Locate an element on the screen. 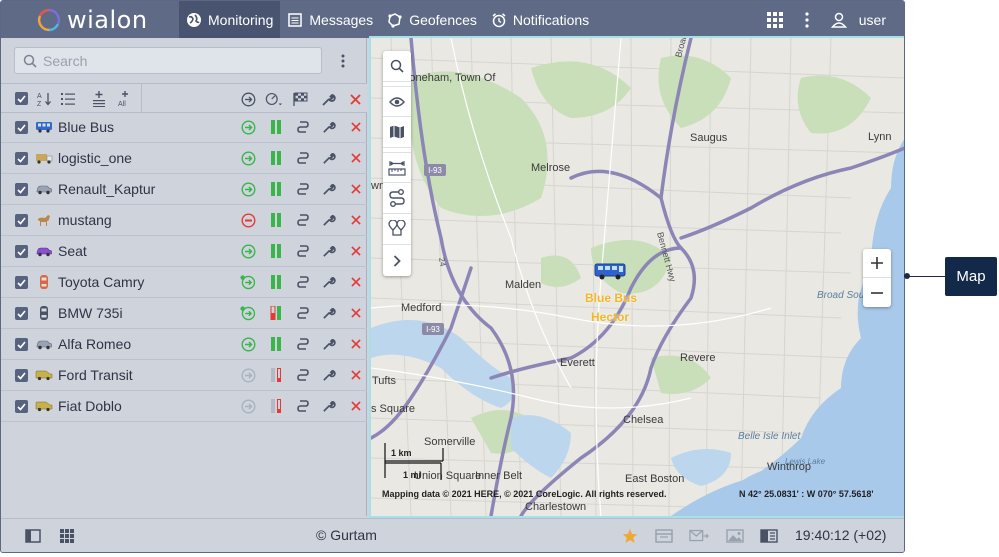  map-points-button is located at coordinates (397, 229).